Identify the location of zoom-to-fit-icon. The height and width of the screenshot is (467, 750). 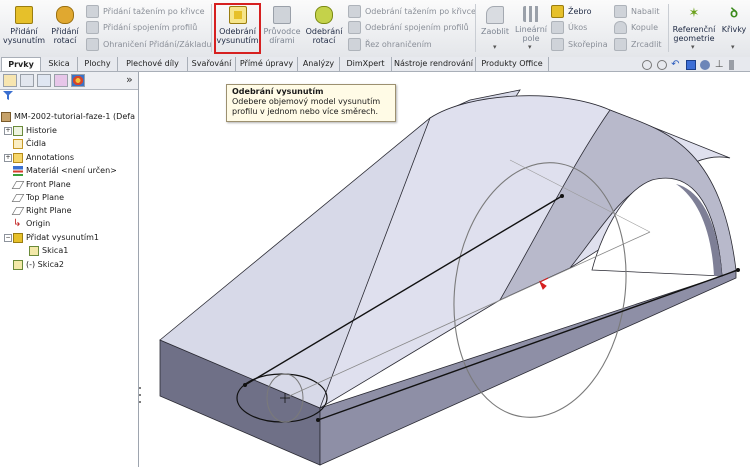
(647, 65).